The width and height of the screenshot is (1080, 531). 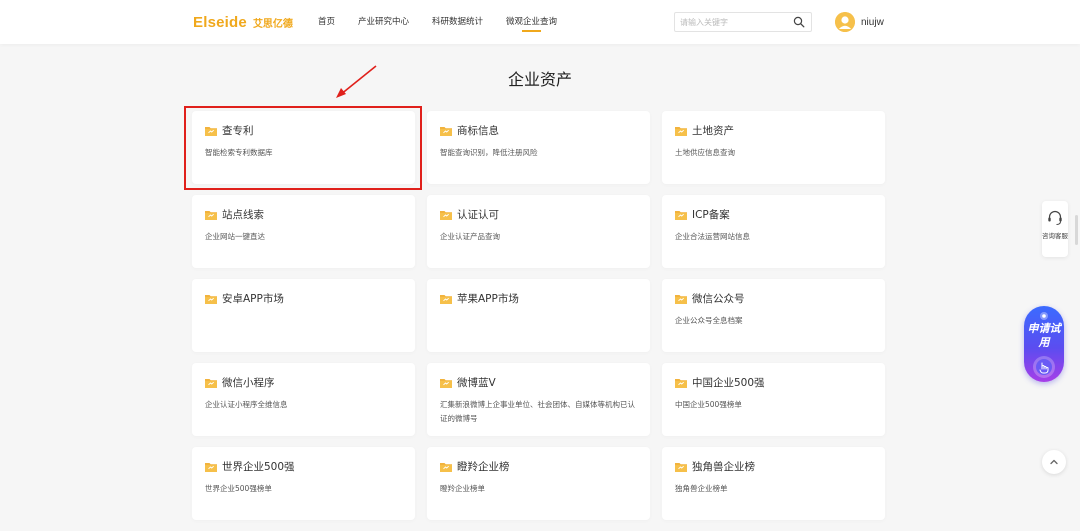 I want to click on card-title-text: 世界企业500强, so click(x=258, y=467).